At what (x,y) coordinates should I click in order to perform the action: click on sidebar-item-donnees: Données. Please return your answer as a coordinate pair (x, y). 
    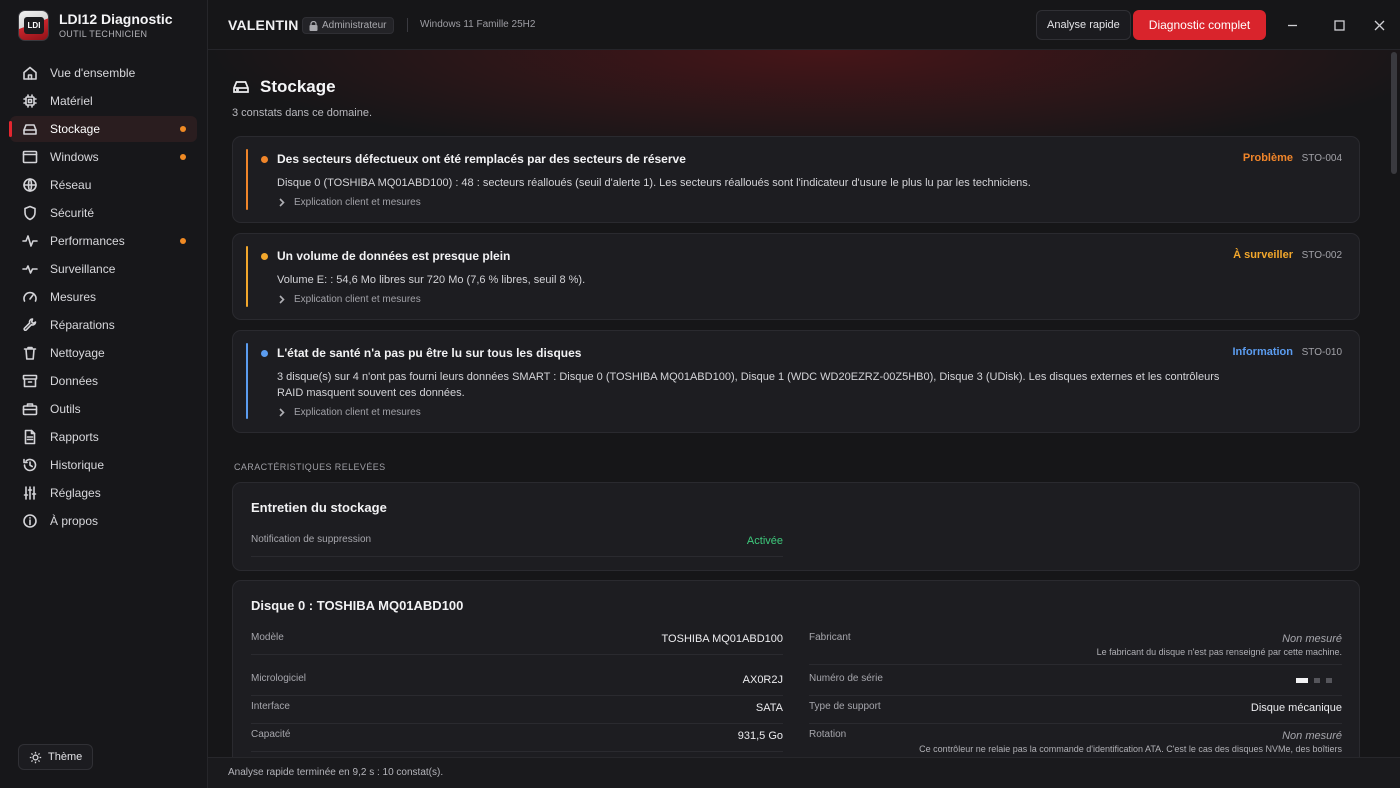
    Looking at the image, I should click on (103, 381).